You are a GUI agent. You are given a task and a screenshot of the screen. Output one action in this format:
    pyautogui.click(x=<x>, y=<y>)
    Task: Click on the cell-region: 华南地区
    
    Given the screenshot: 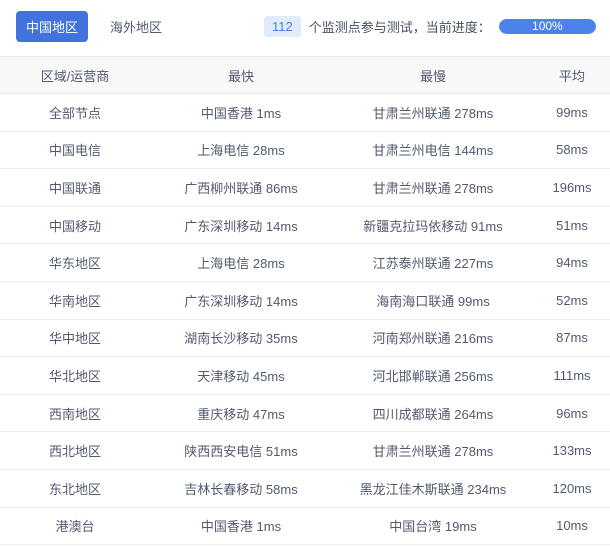 What is the action you would take?
    pyautogui.click(x=75, y=300)
    